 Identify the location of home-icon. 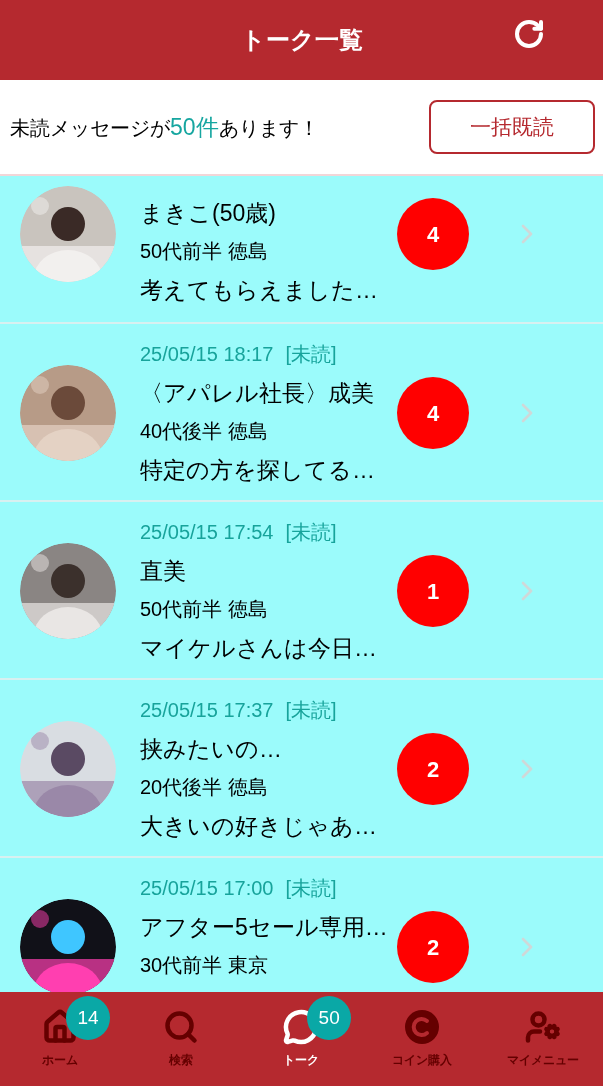
(60, 1027).